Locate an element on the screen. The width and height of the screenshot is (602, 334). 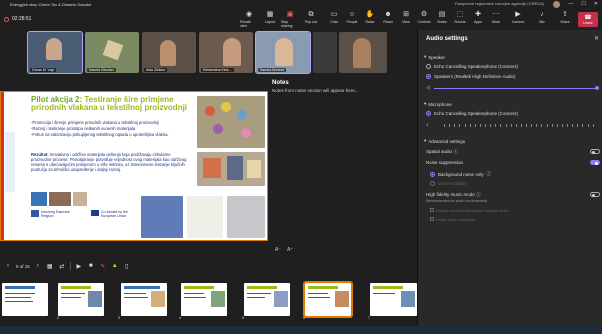
grid-view-icon: ▦ is located at coordinates (50, 266).